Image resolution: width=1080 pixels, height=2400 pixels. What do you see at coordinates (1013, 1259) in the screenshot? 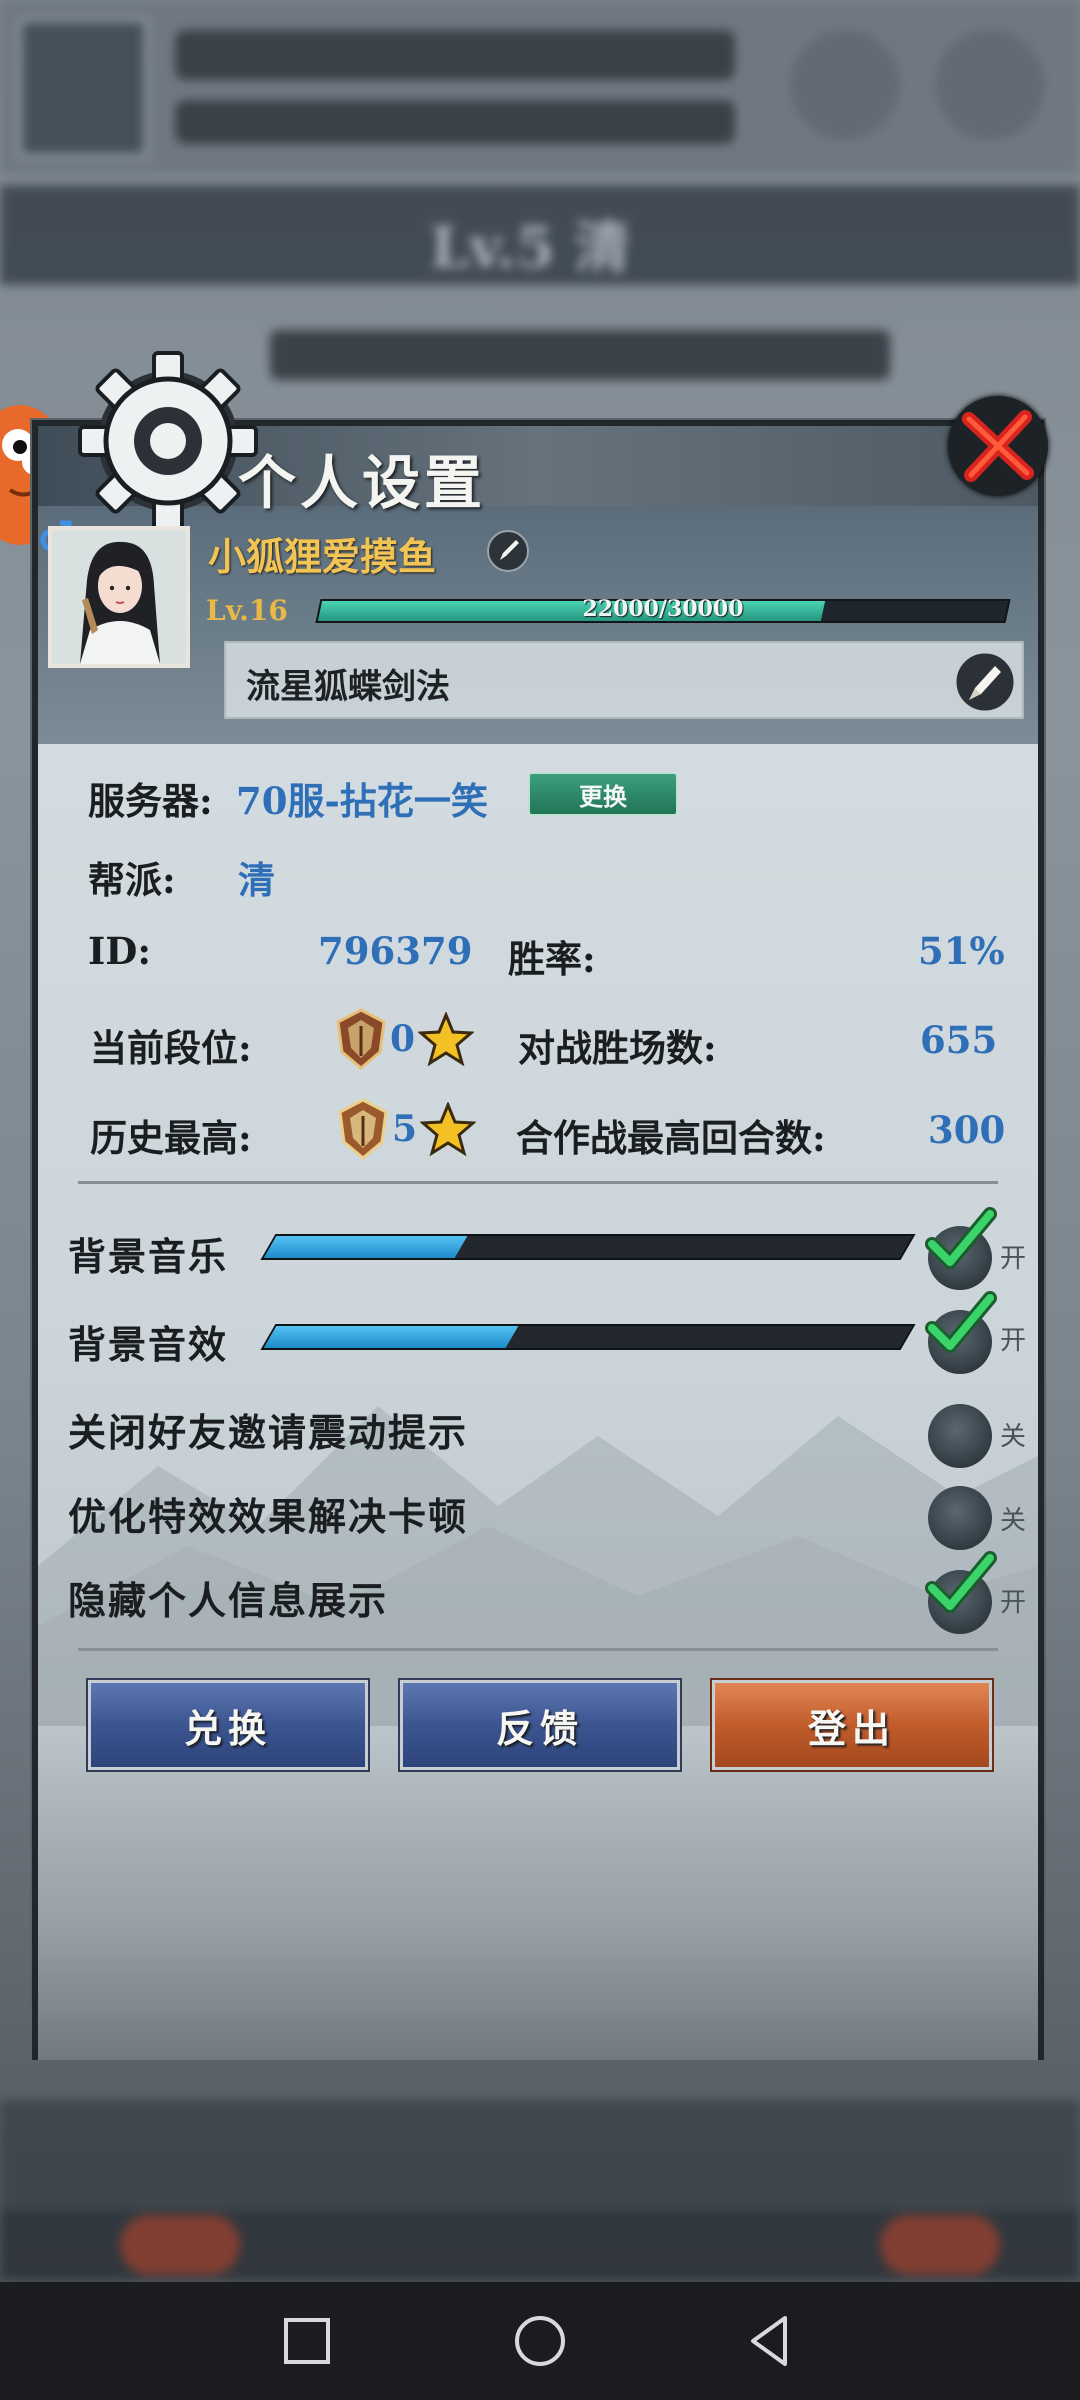
I see `bgm-toggle-state: 开` at bounding box center [1013, 1259].